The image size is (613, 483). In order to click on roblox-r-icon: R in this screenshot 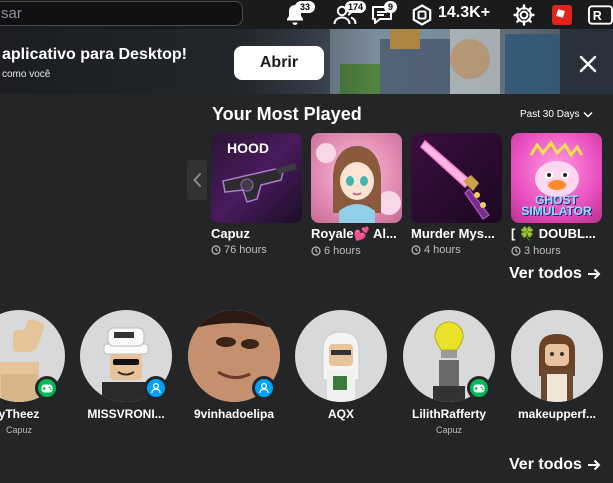, I will do `click(600, 15)`.